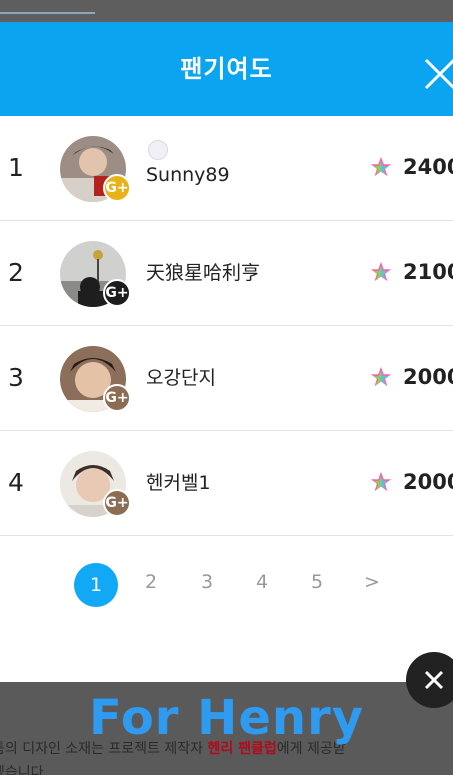 This screenshot has height=775, width=453. What do you see at coordinates (151, 582) in the screenshot?
I see `page-button-2: 2` at bounding box center [151, 582].